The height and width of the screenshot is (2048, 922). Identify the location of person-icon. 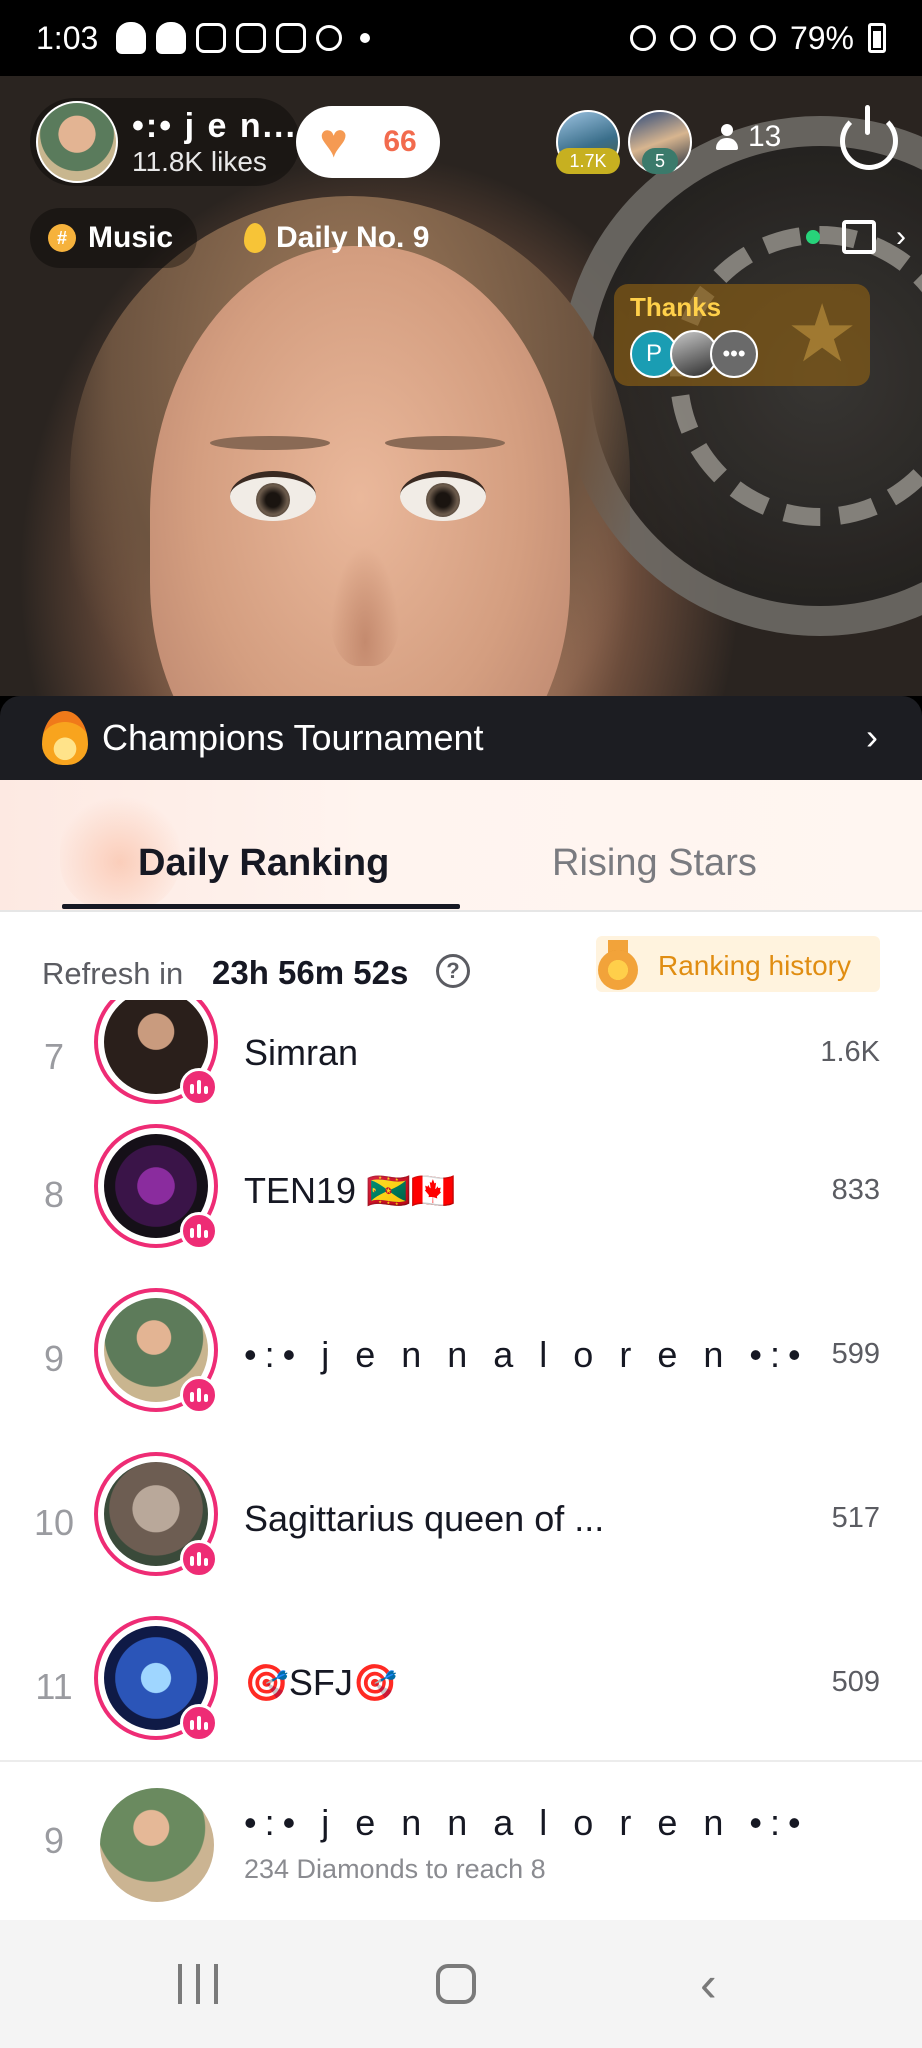
(727, 137).